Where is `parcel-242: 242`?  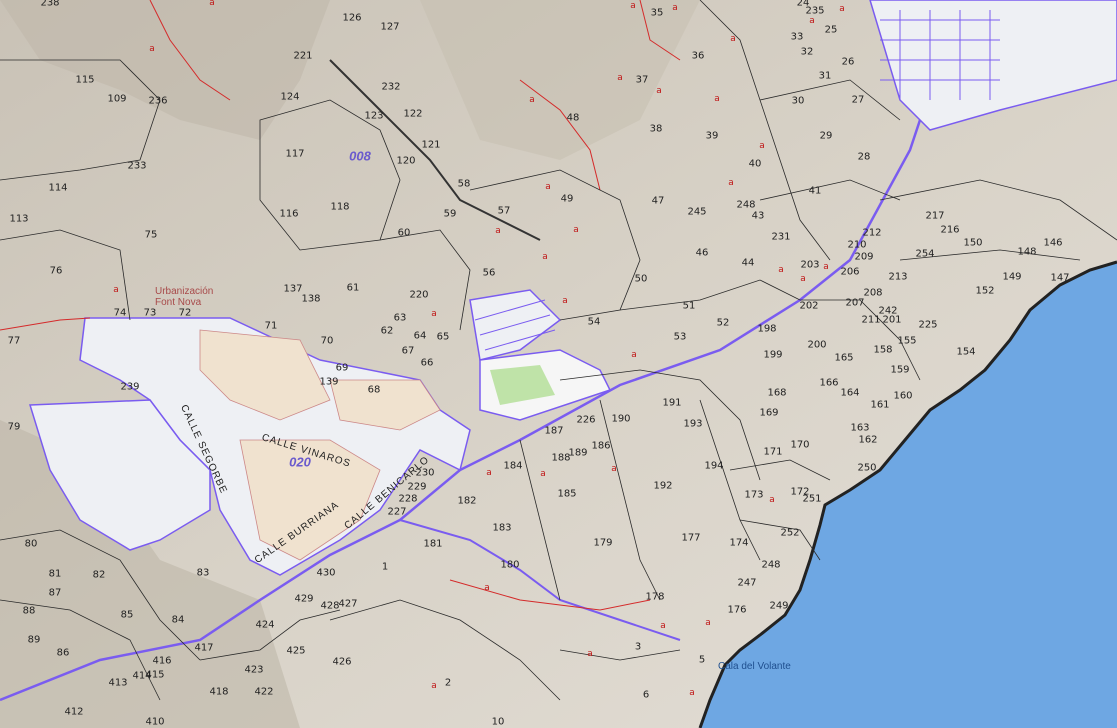
parcel-242: 242 is located at coordinates (887, 311).